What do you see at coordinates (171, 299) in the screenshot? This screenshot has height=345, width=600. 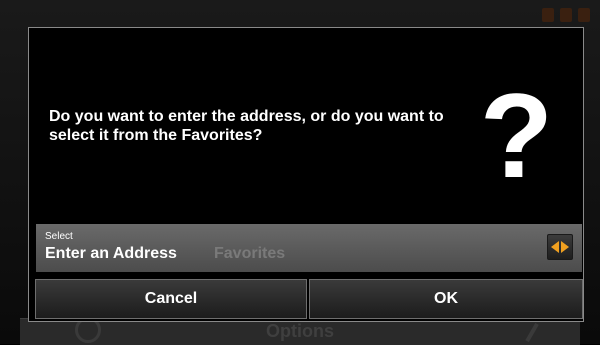 I see `cancel-button: Cancel` at bounding box center [171, 299].